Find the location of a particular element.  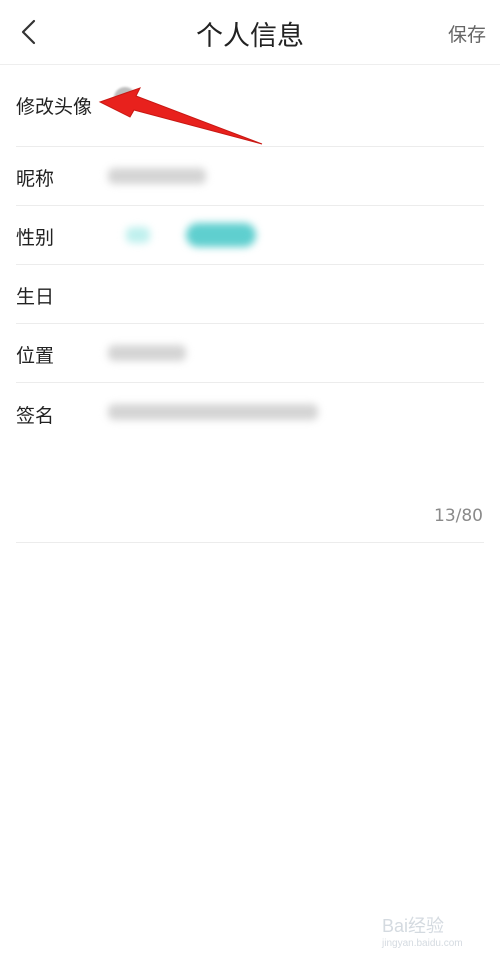

baidu-jingyan-watermark: Bai经验 jingyan.baidu.com is located at coordinates (437, 933).